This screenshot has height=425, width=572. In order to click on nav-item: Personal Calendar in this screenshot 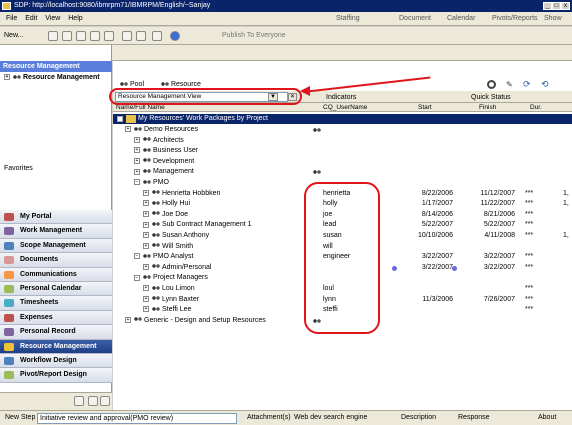, I will do `click(56, 289)`.